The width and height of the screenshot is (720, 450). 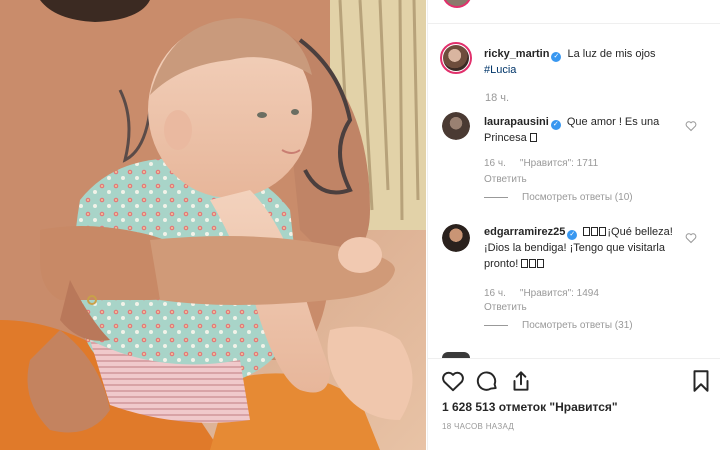 What do you see at coordinates (577, 381) in the screenshot?
I see `action-bar` at bounding box center [577, 381].